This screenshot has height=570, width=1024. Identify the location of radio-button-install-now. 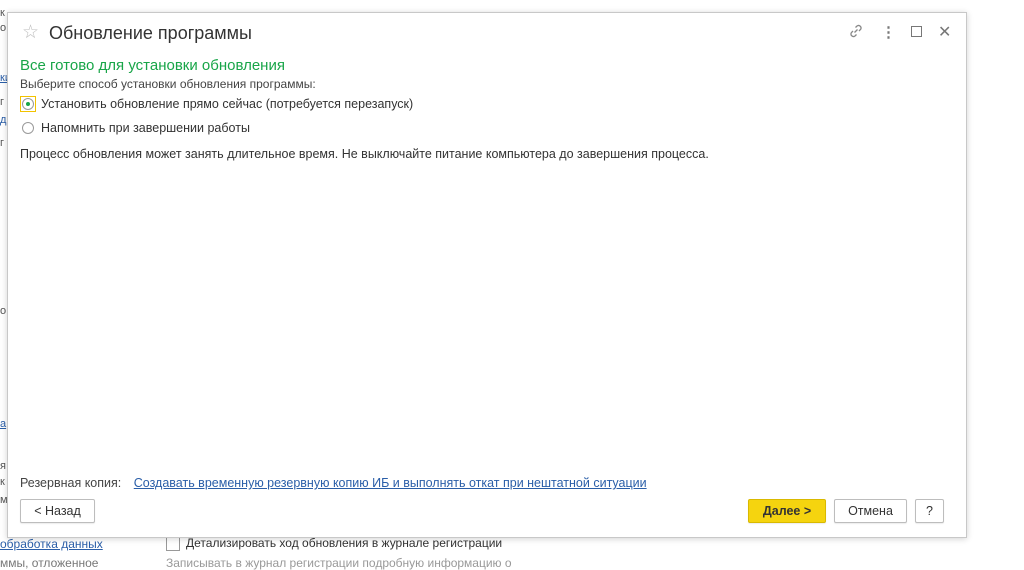
(28, 104).